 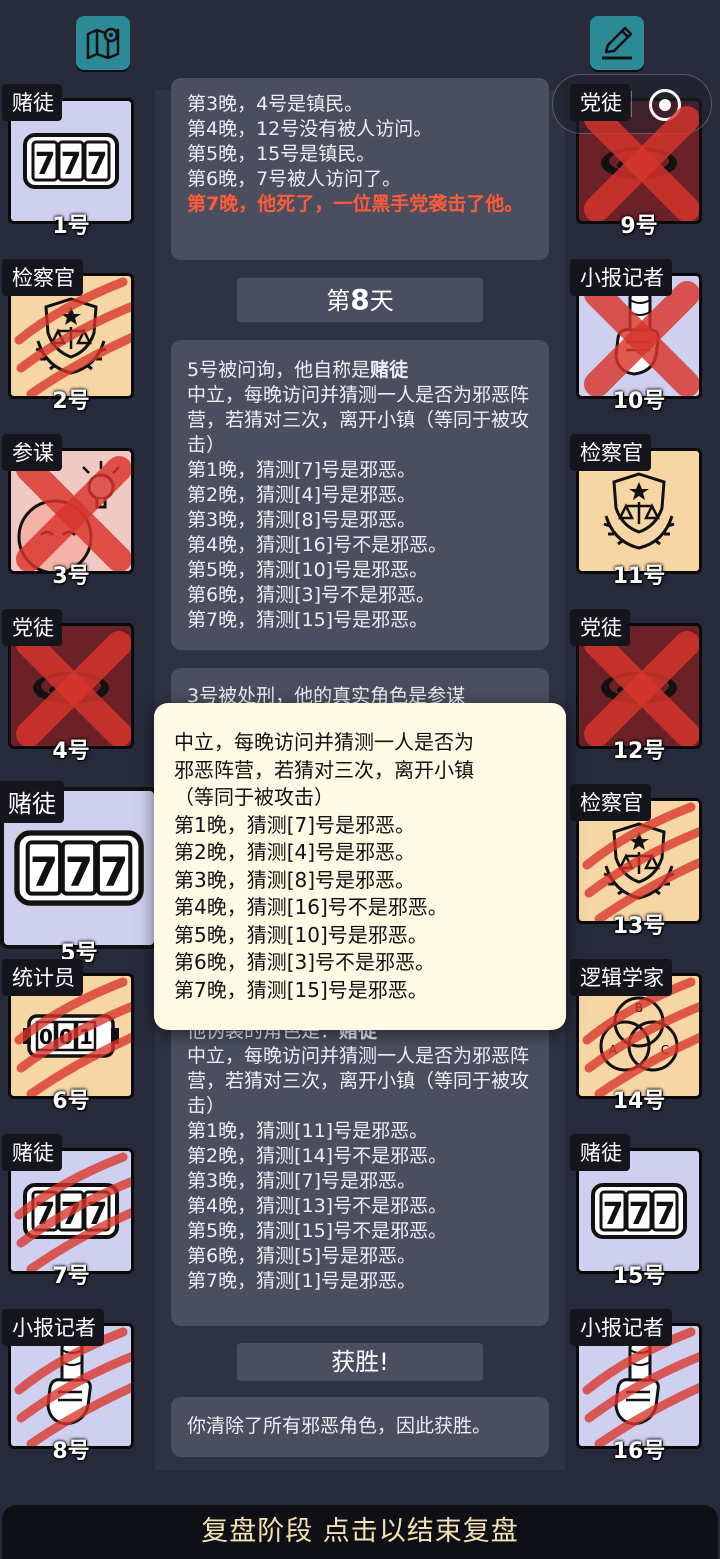 I want to click on player-number: 9号, so click(x=639, y=226).